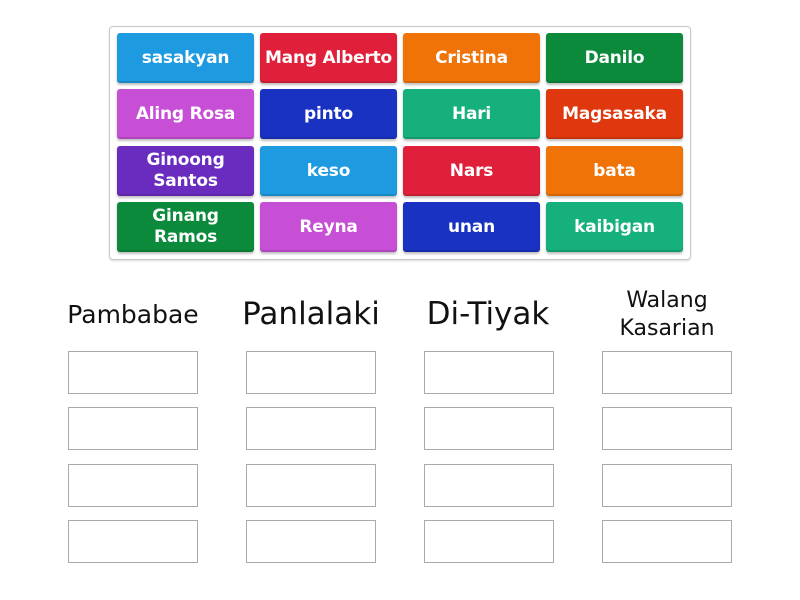 This screenshot has width=800, height=600. I want to click on tile-label: kaibigan, so click(614, 226).